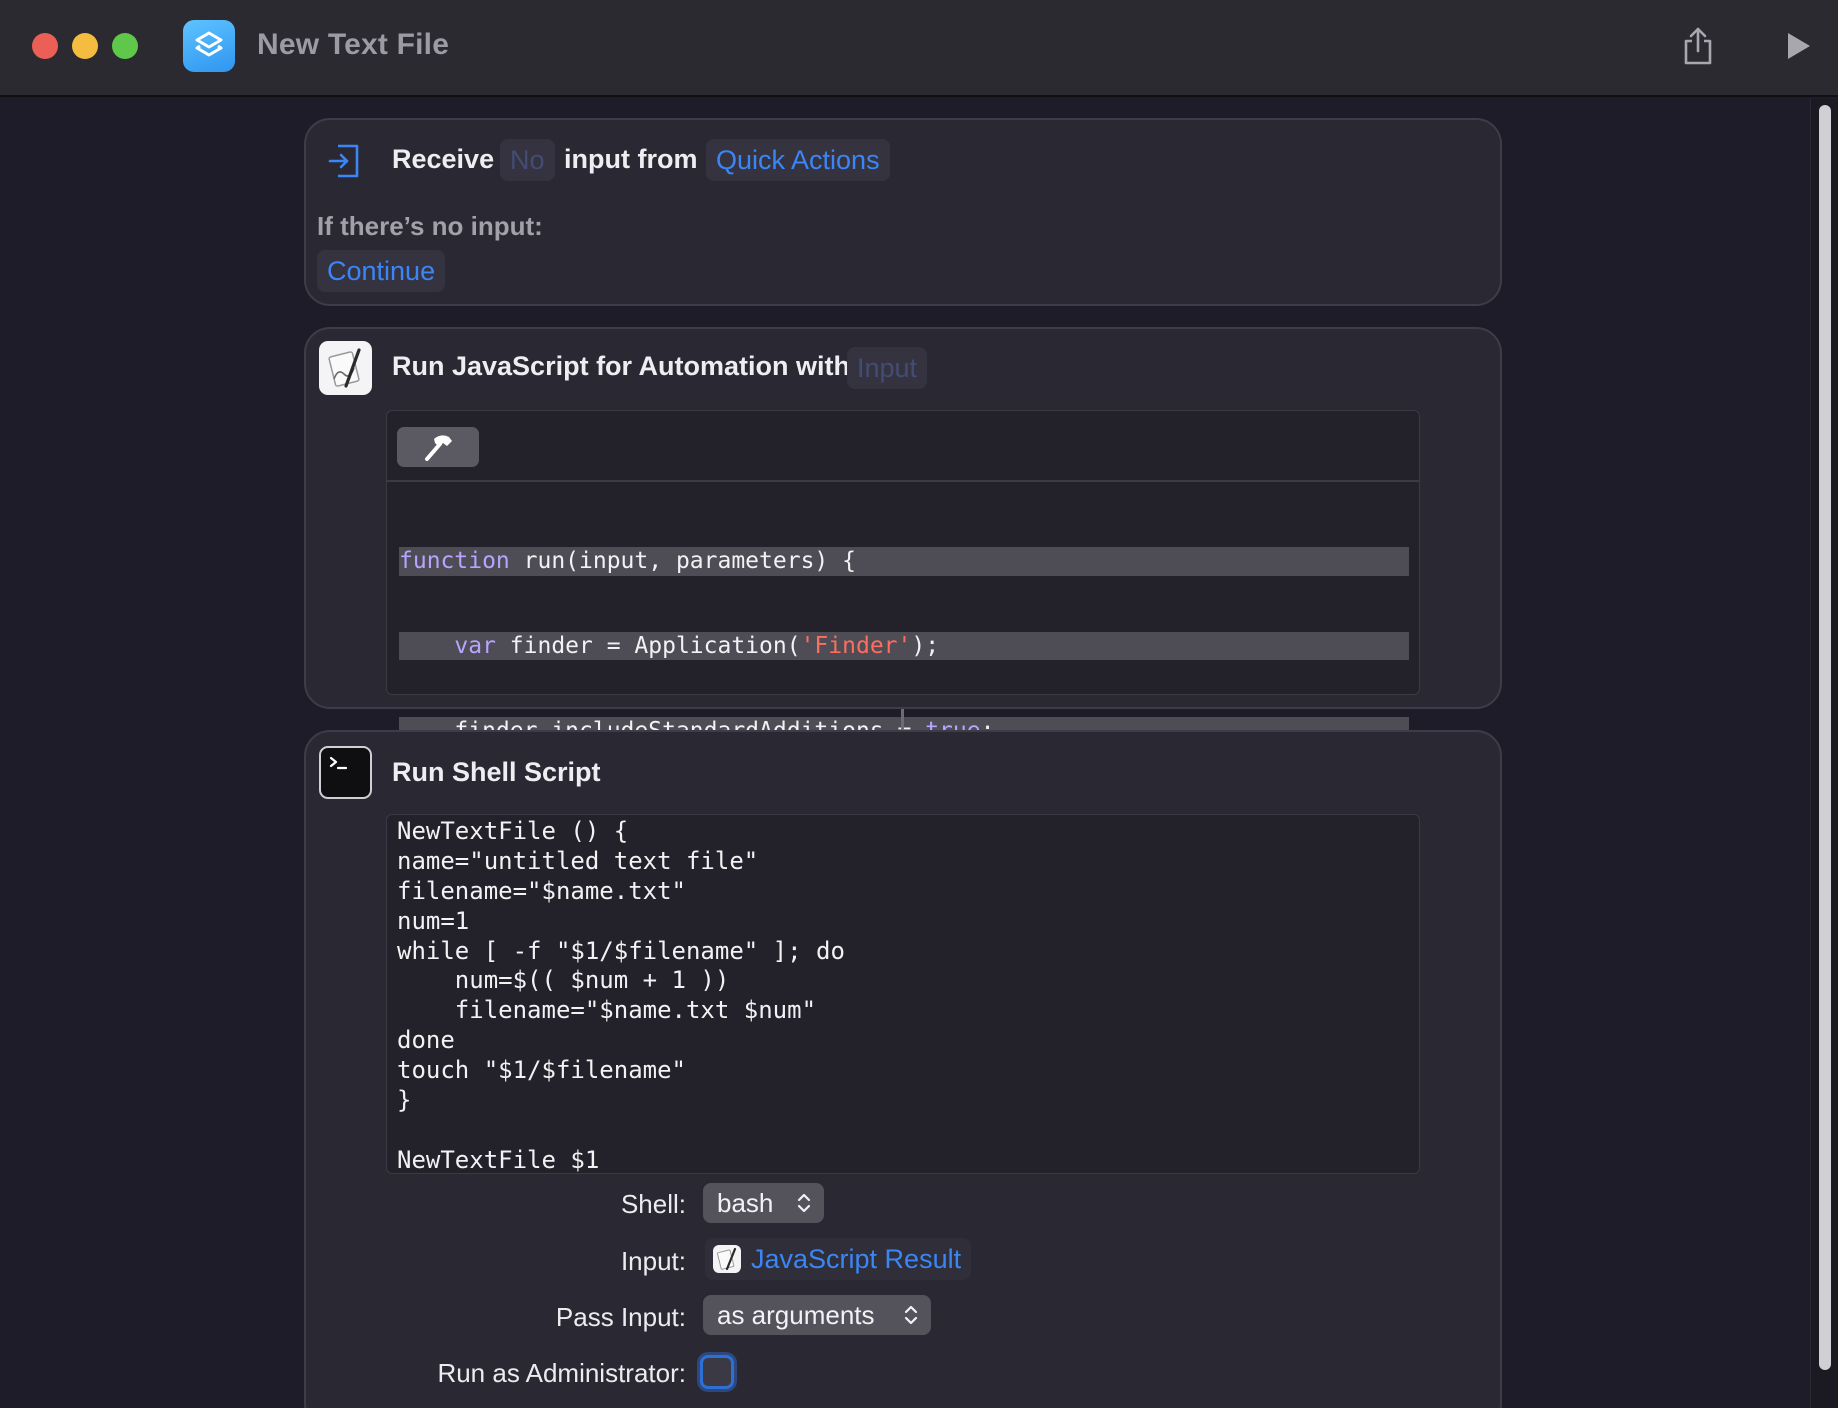 The image size is (1838, 1408). What do you see at coordinates (856, 1258) in the screenshot?
I see `shell-input-value: JavaScript Result` at bounding box center [856, 1258].